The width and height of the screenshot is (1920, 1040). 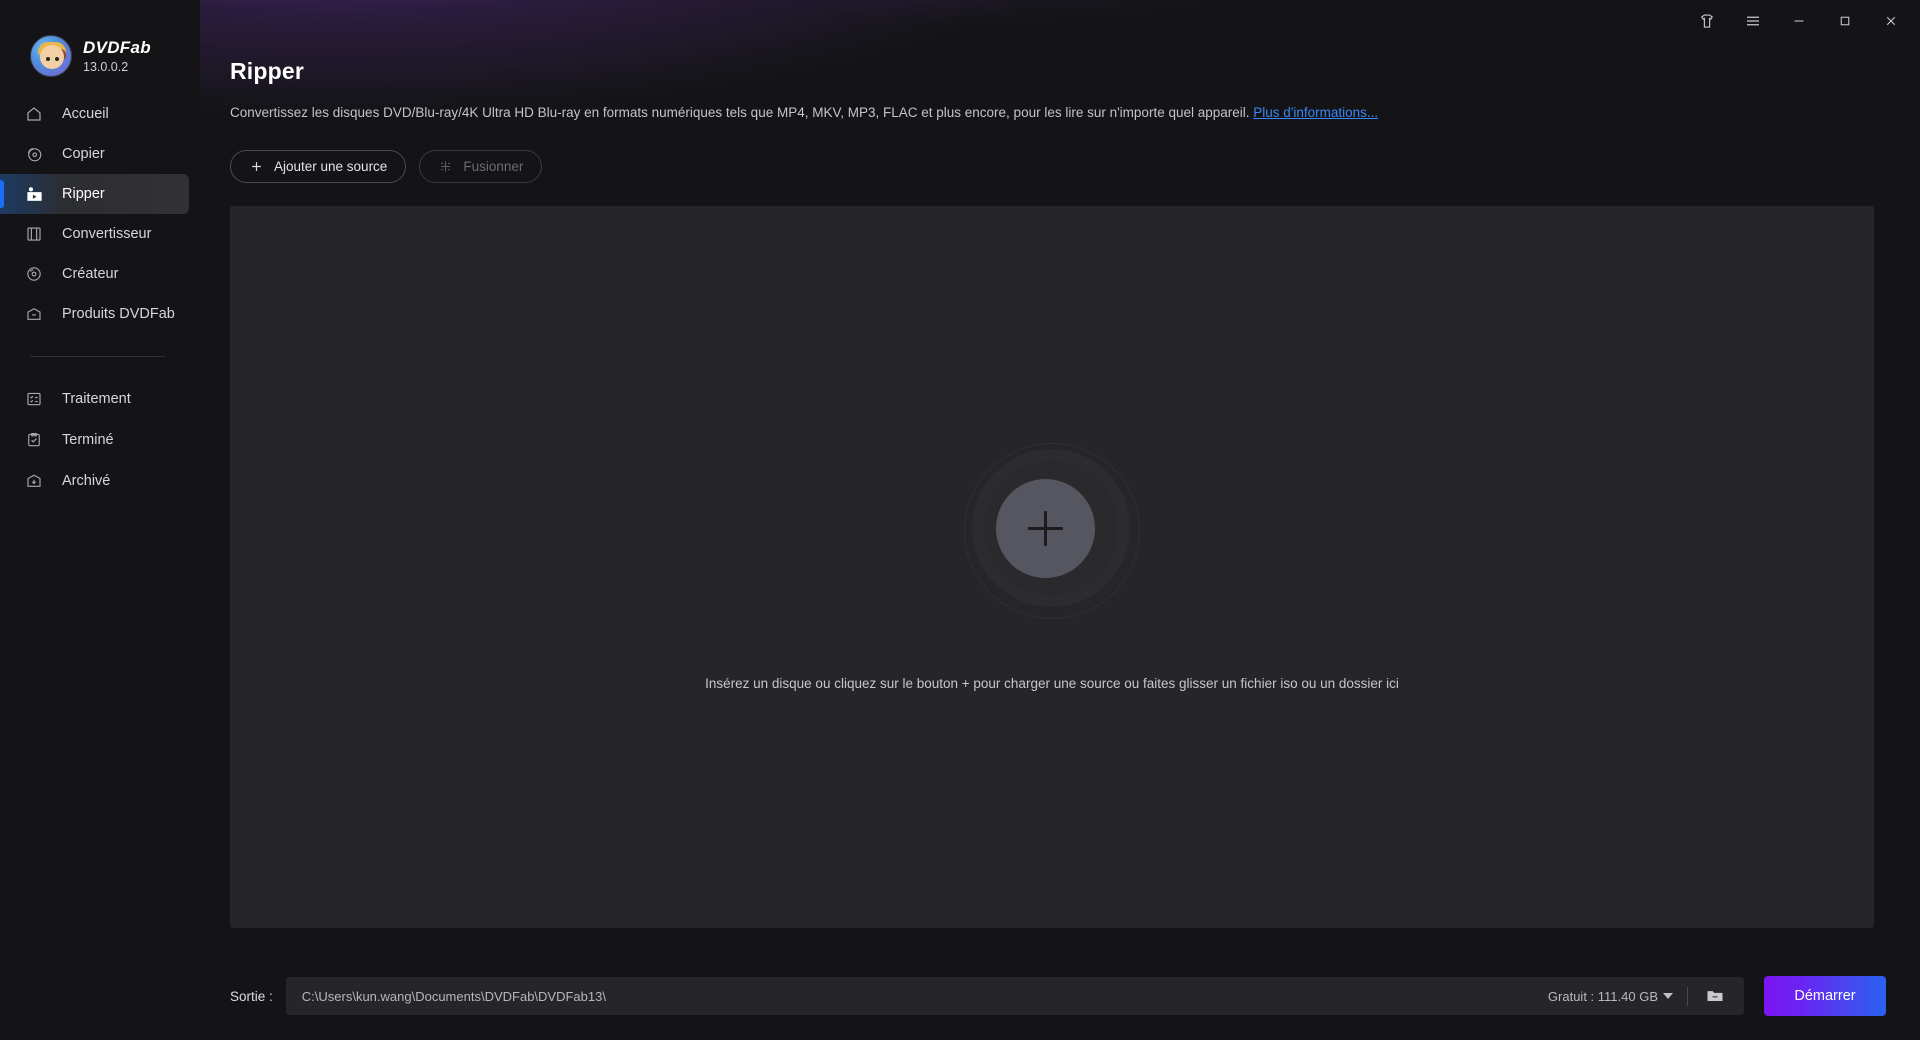 I want to click on disc-icon, so click(x=34, y=274).